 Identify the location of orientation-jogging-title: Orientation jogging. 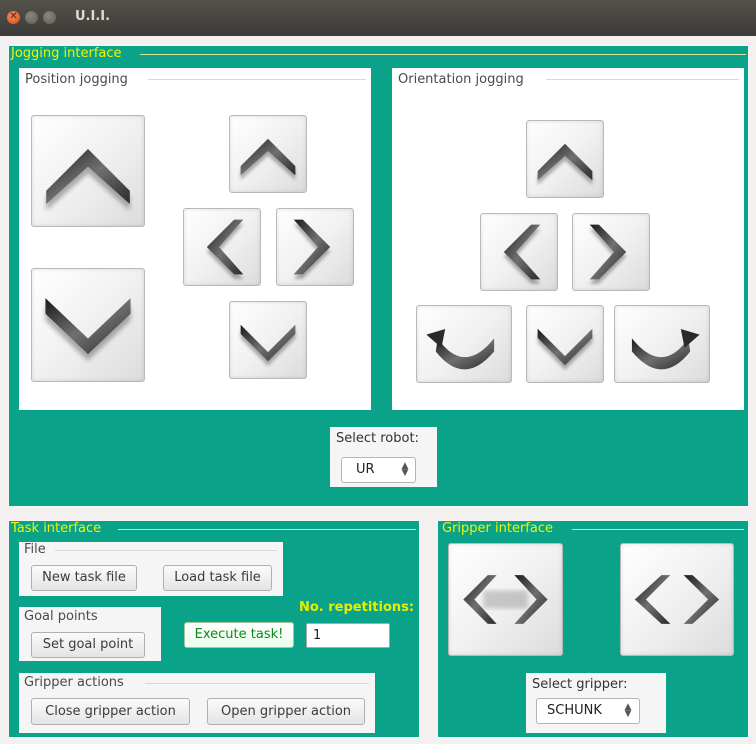
(462, 79).